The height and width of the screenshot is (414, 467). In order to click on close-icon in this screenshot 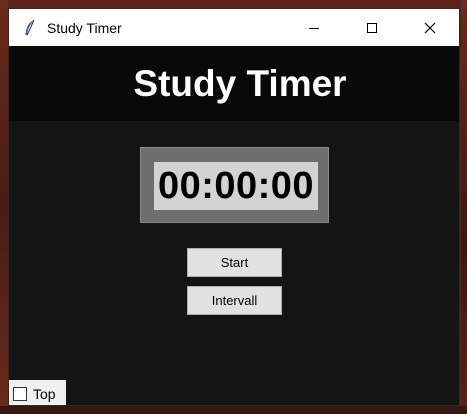, I will do `click(430, 27)`.